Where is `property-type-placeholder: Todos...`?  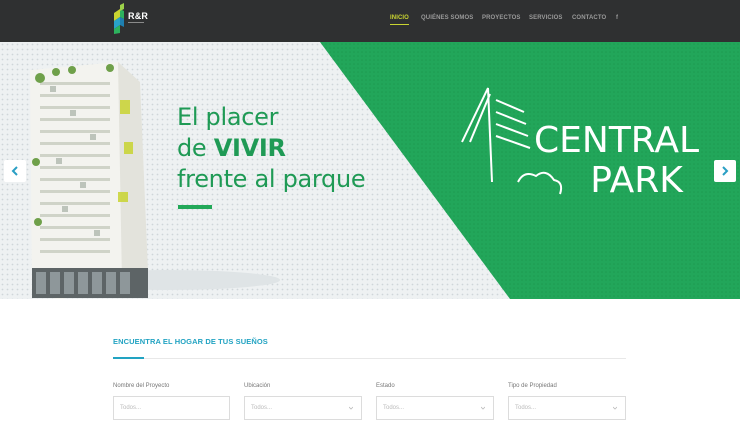
property-type-placeholder: Todos... is located at coordinates (526, 408).